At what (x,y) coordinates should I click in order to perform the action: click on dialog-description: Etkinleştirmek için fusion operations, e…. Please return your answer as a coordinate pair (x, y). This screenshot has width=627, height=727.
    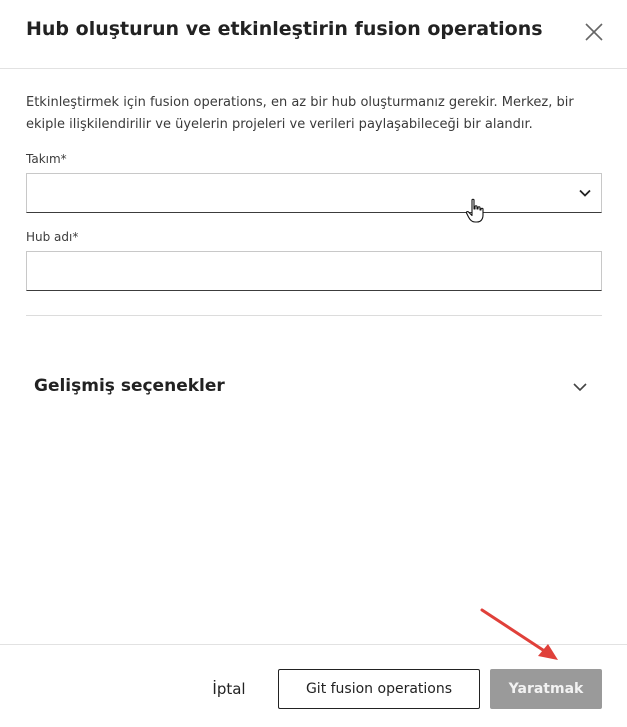
    Looking at the image, I should click on (300, 113).